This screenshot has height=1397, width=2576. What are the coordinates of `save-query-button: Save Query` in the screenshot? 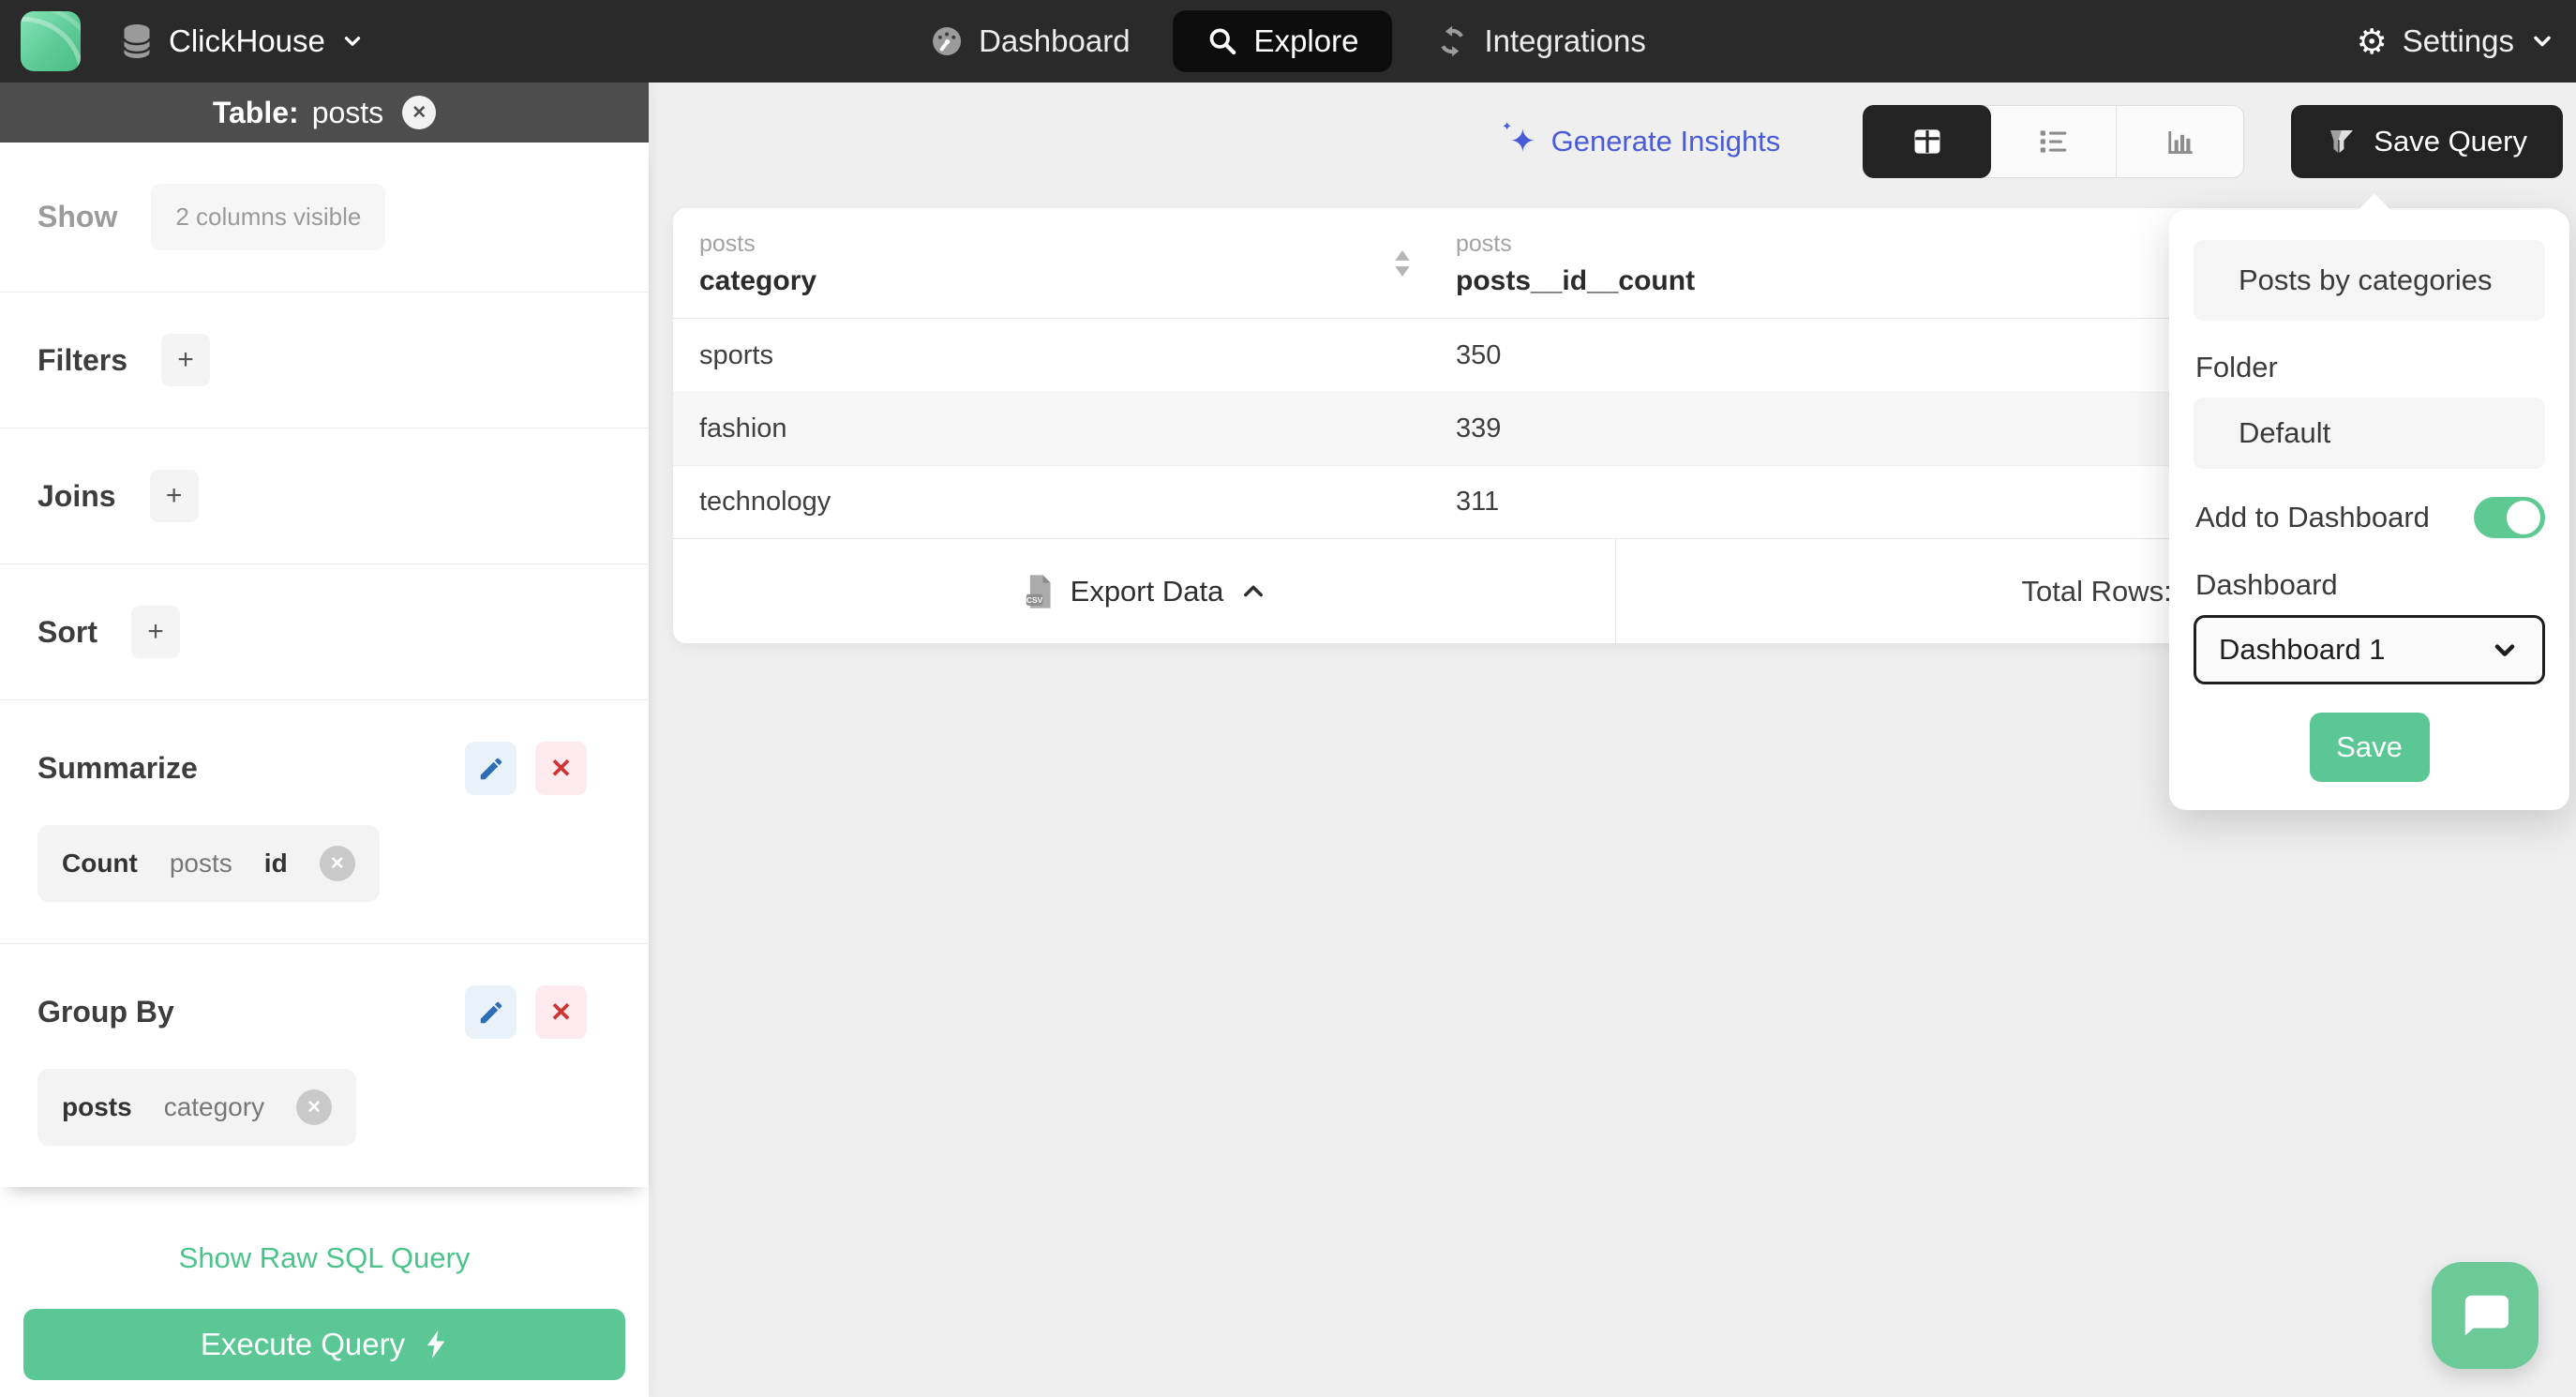 It's located at (2427, 141).